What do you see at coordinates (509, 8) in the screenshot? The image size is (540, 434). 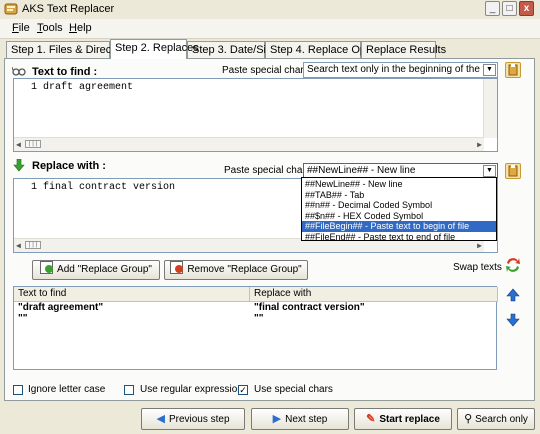 I see `maximize-button: □` at bounding box center [509, 8].